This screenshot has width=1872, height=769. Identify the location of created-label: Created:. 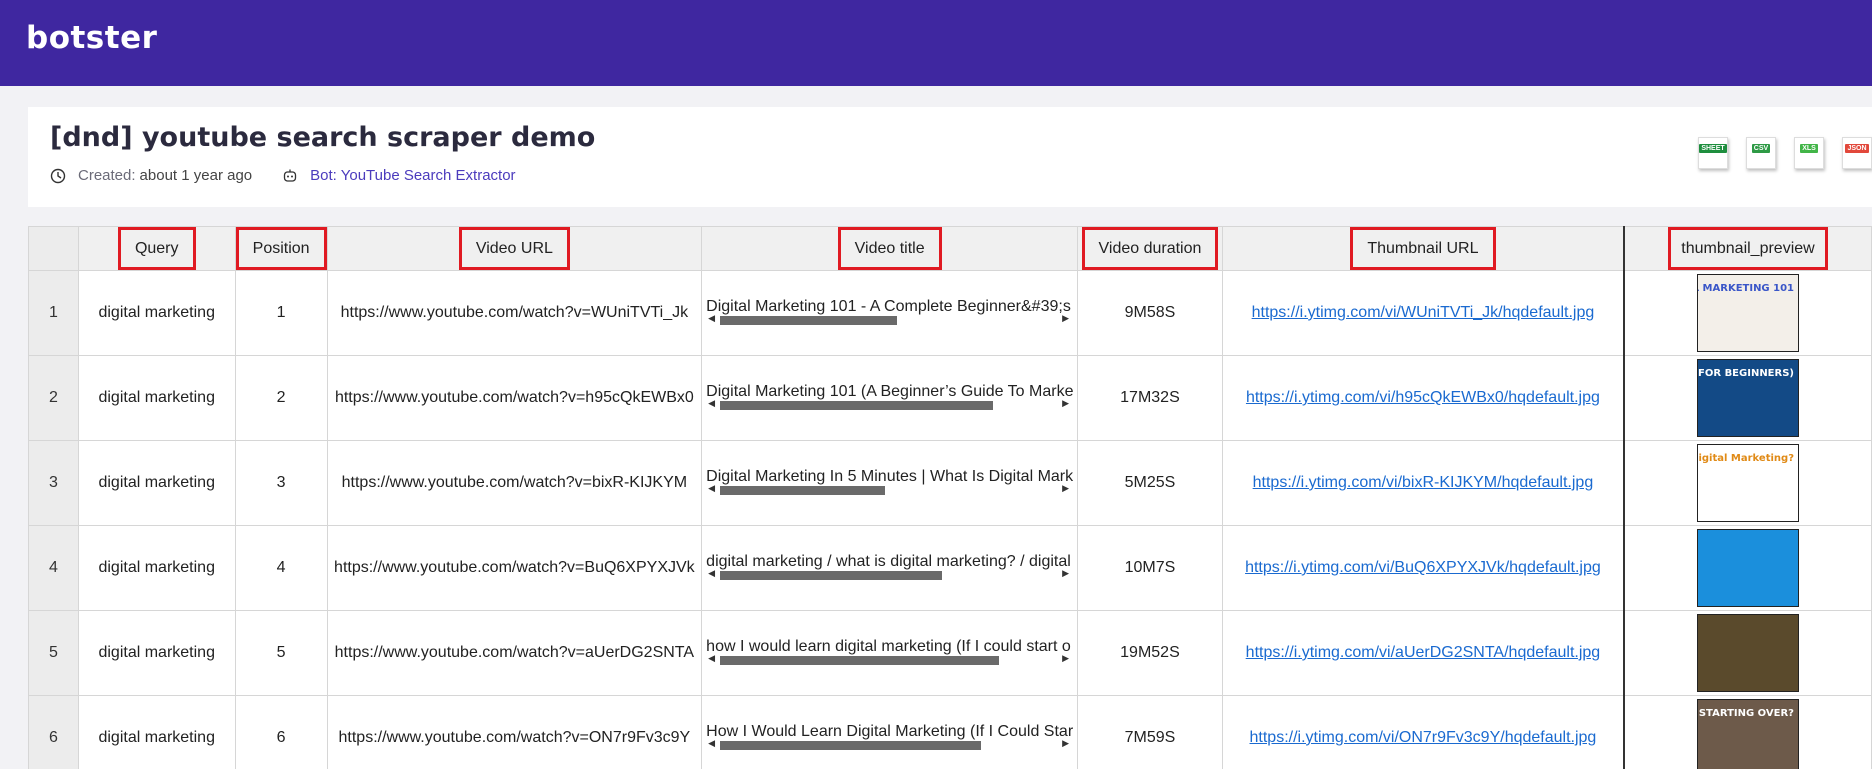
(107, 175).